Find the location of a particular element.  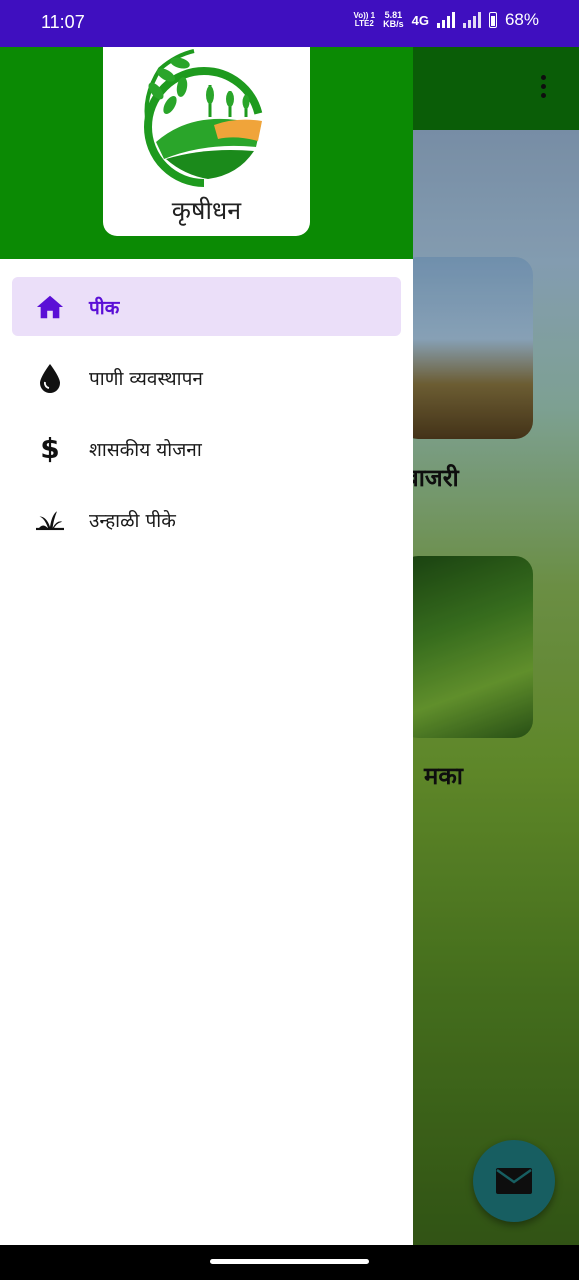

app-name: कृषीधन is located at coordinates (206, 210).